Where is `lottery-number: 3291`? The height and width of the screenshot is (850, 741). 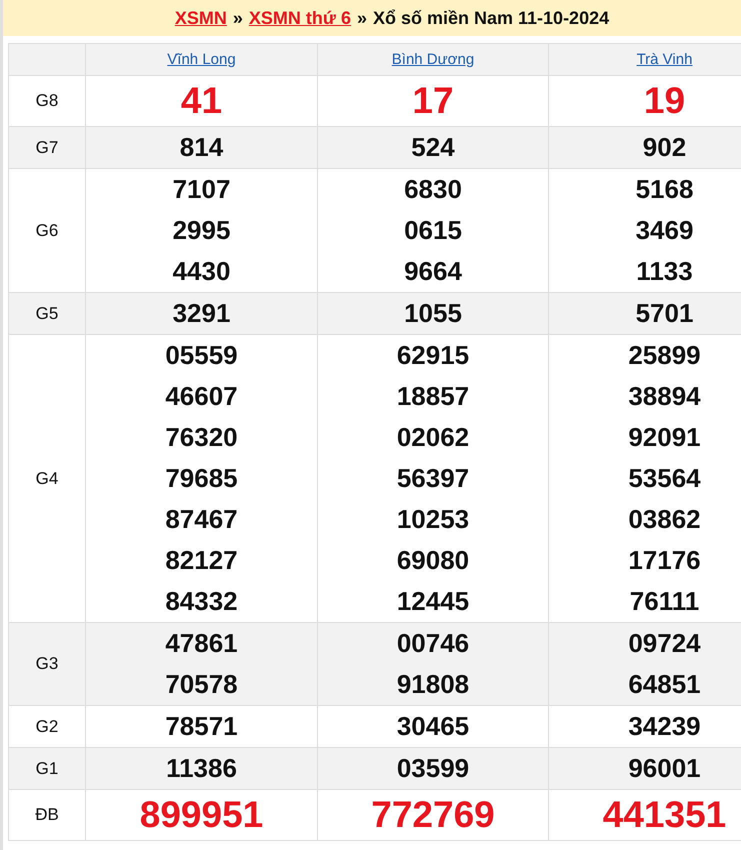
lottery-number: 3291 is located at coordinates (202, 313).